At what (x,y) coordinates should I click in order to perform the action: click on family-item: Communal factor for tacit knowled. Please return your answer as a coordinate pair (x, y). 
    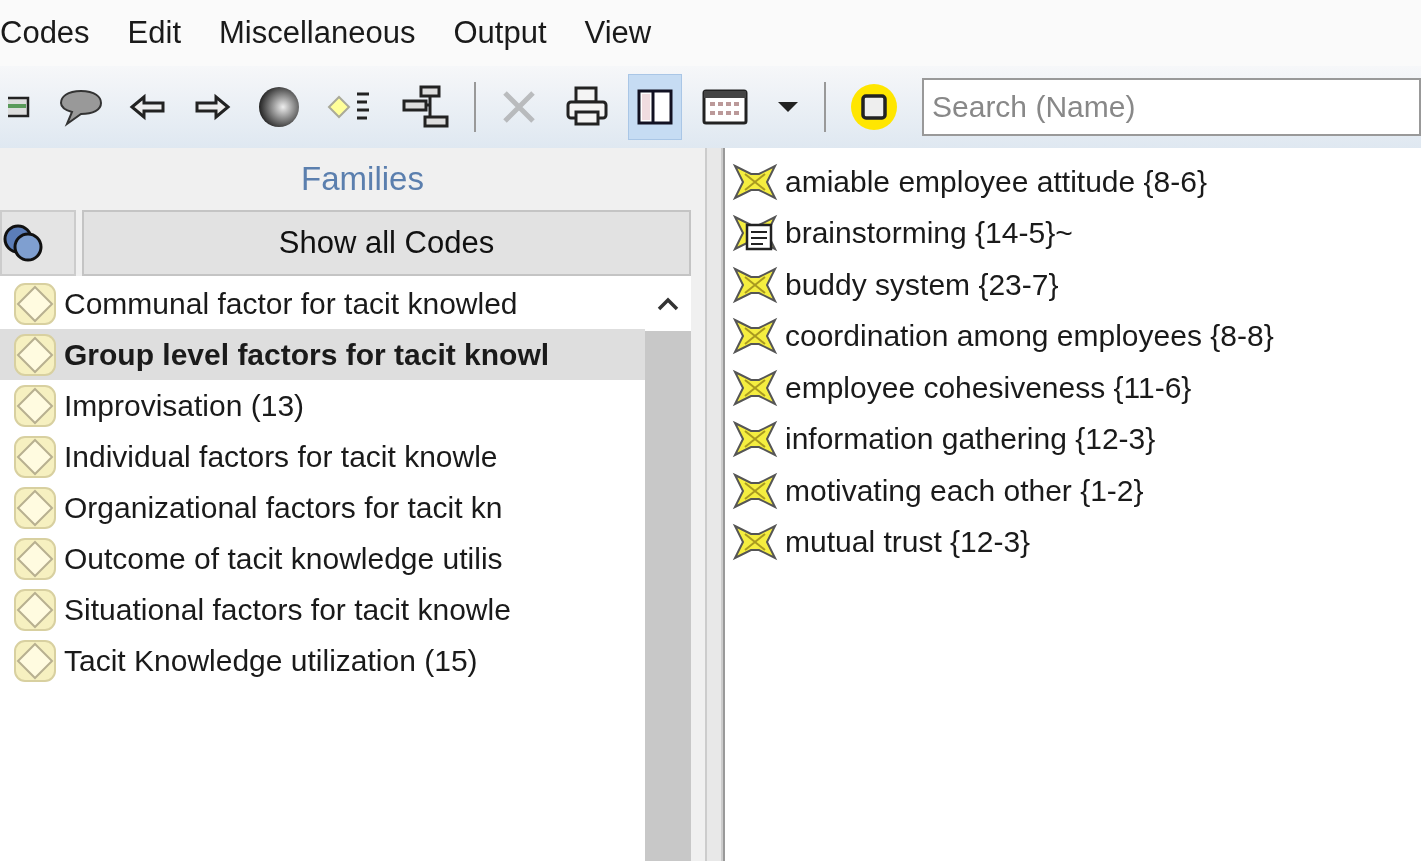
    Looking at the image, I should click on (322, 303).